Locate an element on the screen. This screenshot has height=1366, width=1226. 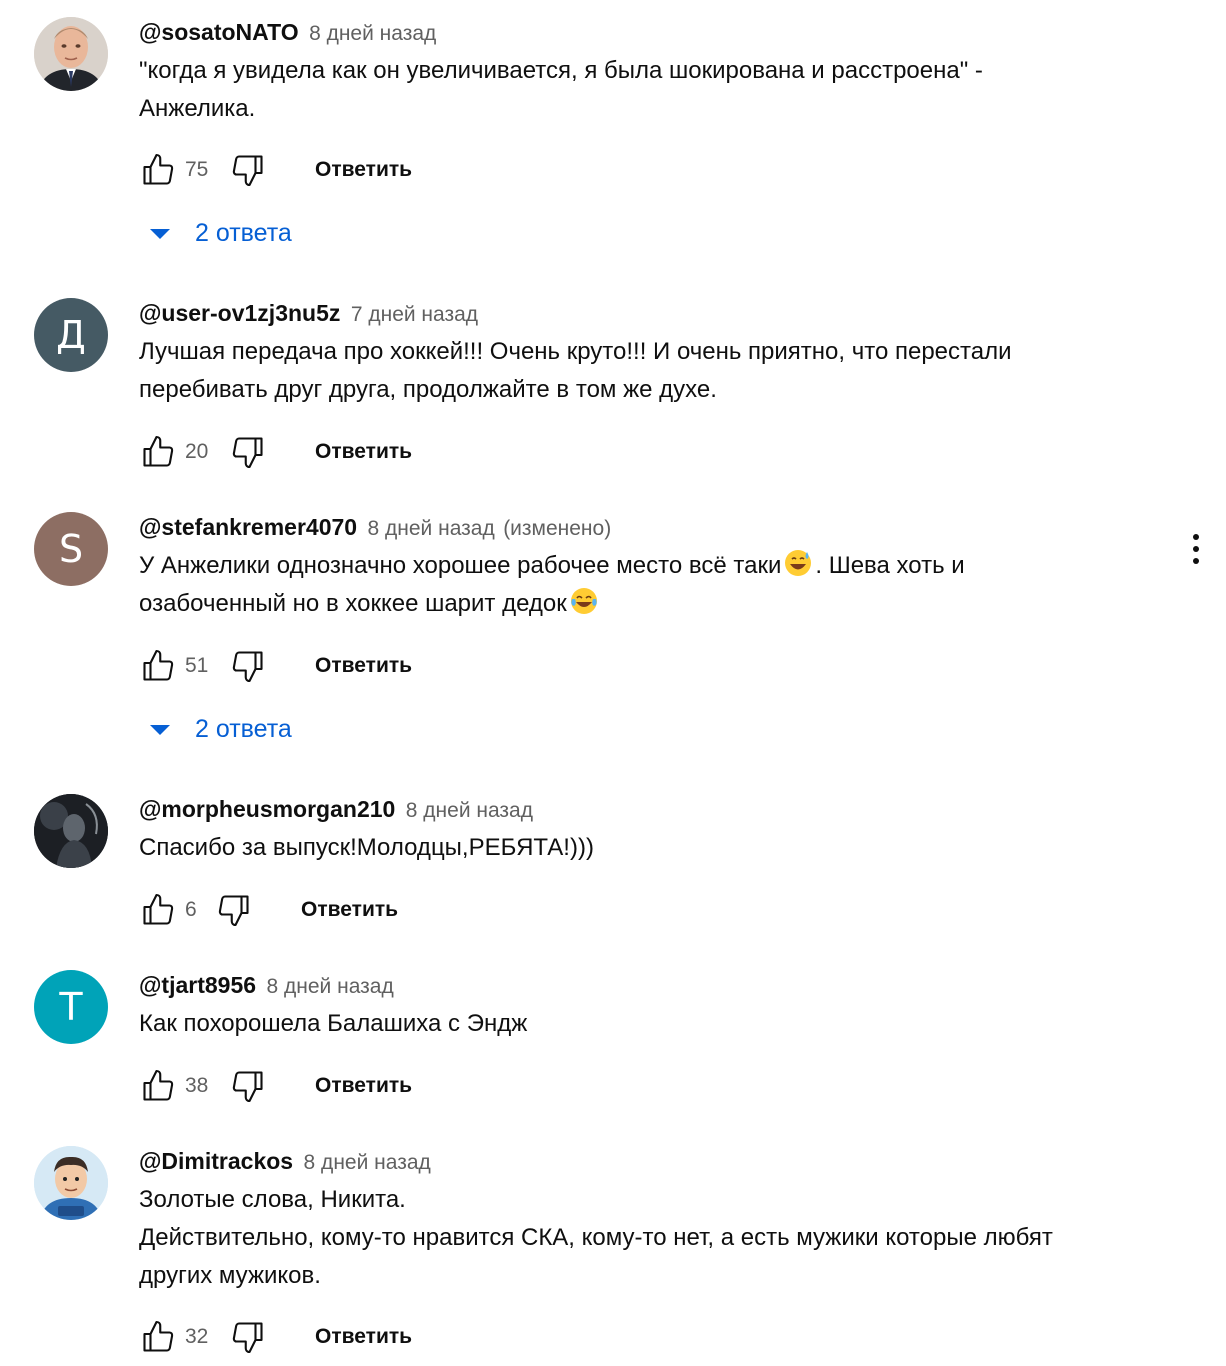
grinning-sweat-emoji-icon is located at coordinates (798, 563).